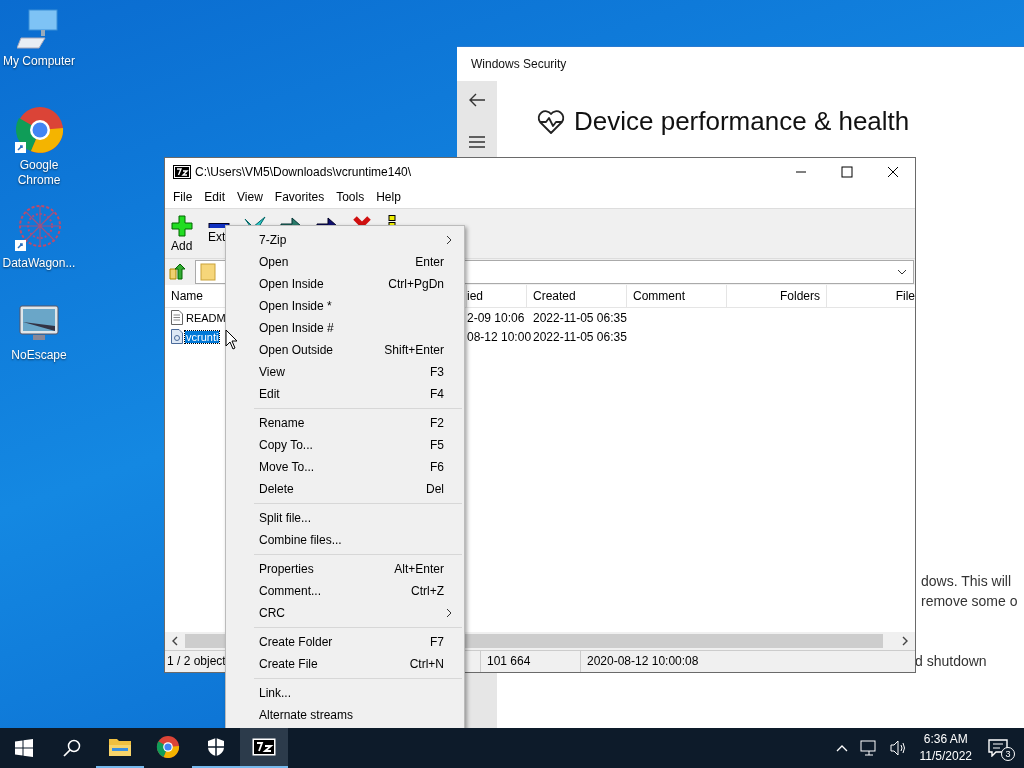 The image size is (1024, 768). I want to click on column-header: Folders, so click(777, 296).